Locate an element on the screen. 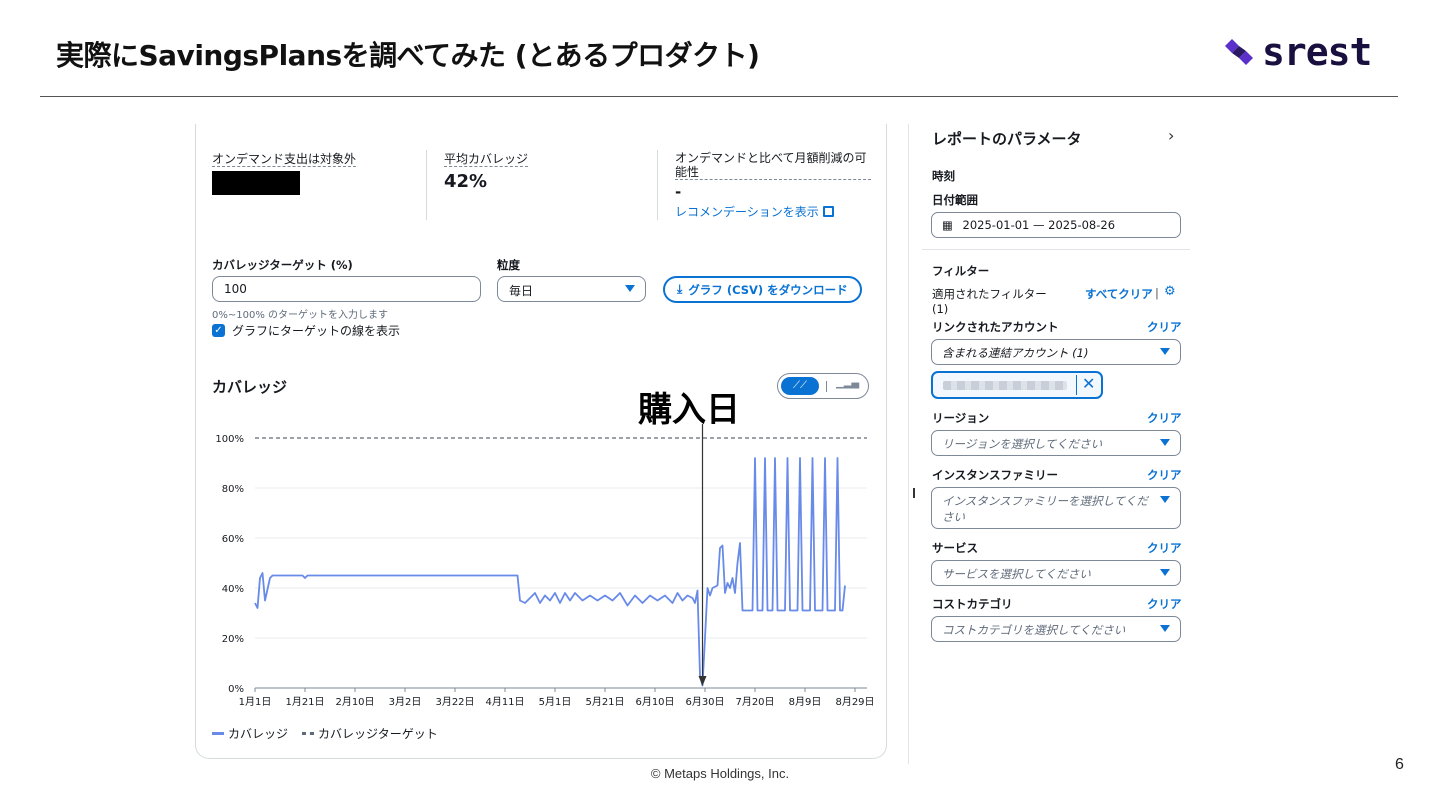 The width and height of the screenshot is (1440, 810). savings-metric: オンデマンドと比べて月額削減の可 能性 - レコメンデーションを表示 is located at coordinates (773, 185).